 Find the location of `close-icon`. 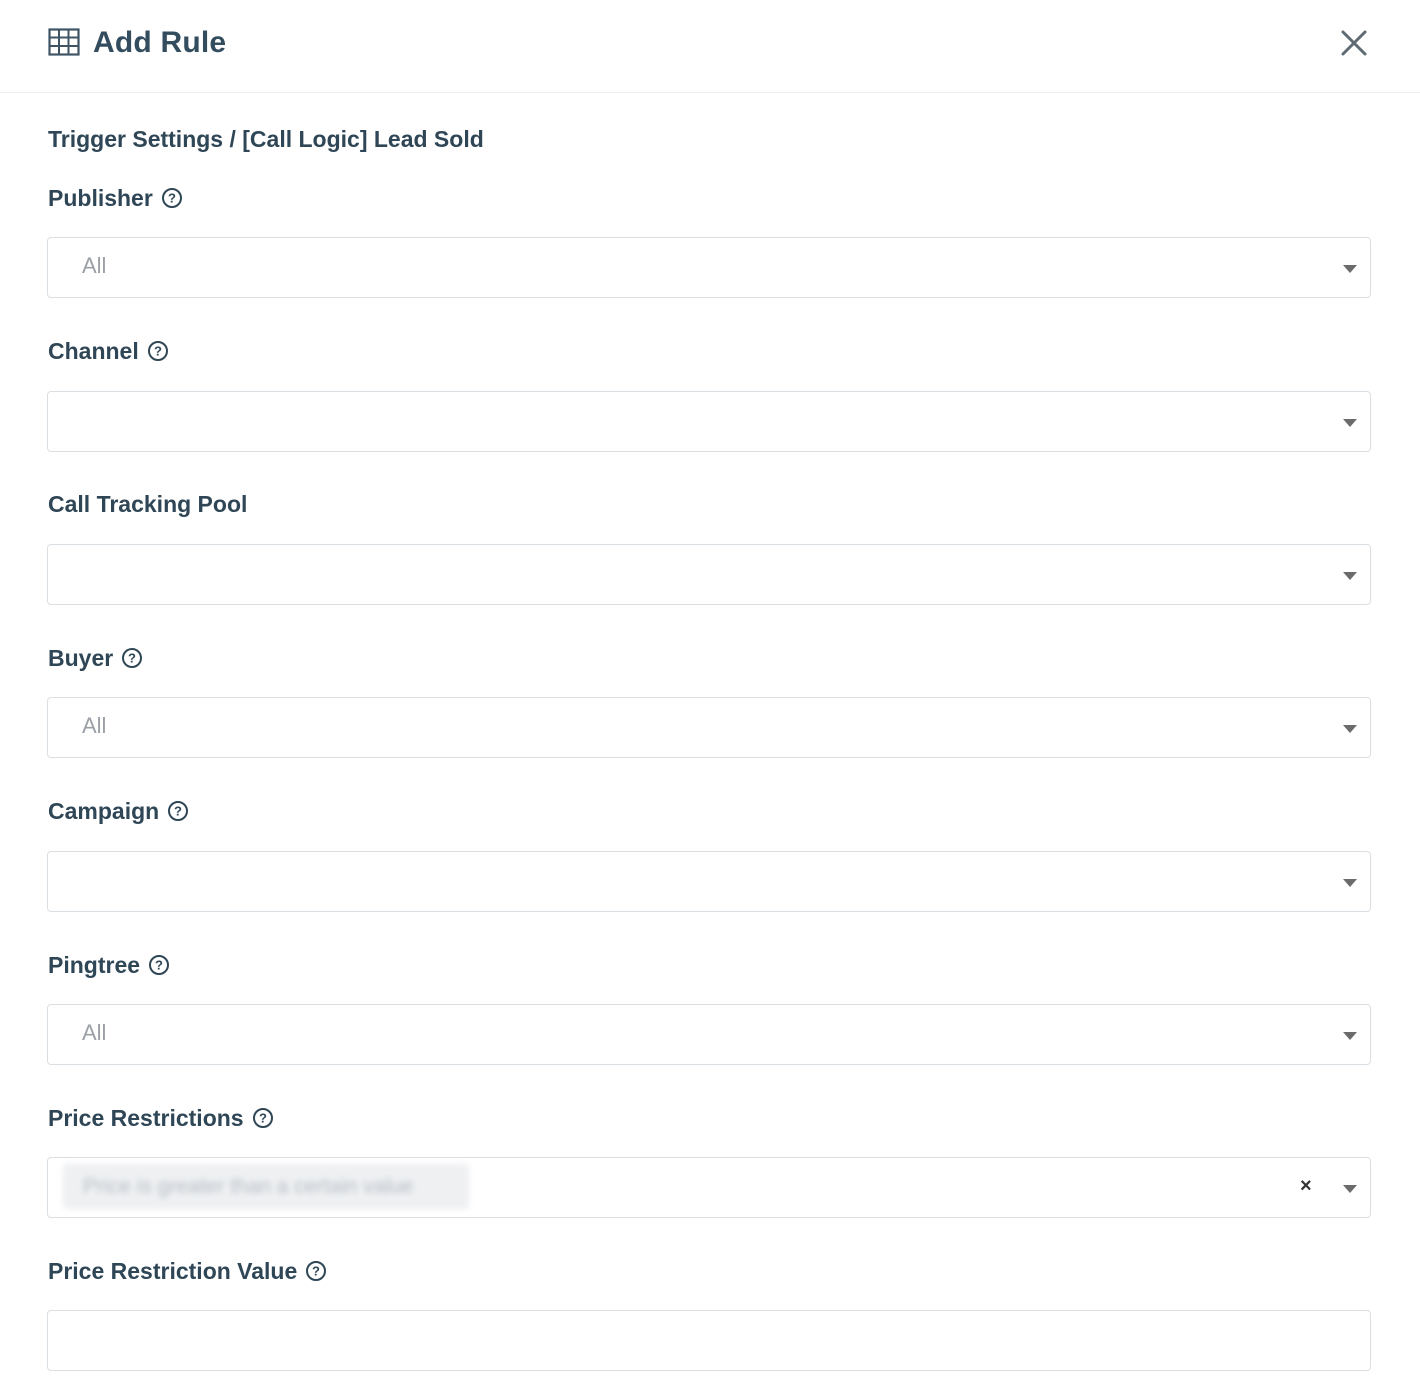

close-icon is located at coordinates (1354, 43).